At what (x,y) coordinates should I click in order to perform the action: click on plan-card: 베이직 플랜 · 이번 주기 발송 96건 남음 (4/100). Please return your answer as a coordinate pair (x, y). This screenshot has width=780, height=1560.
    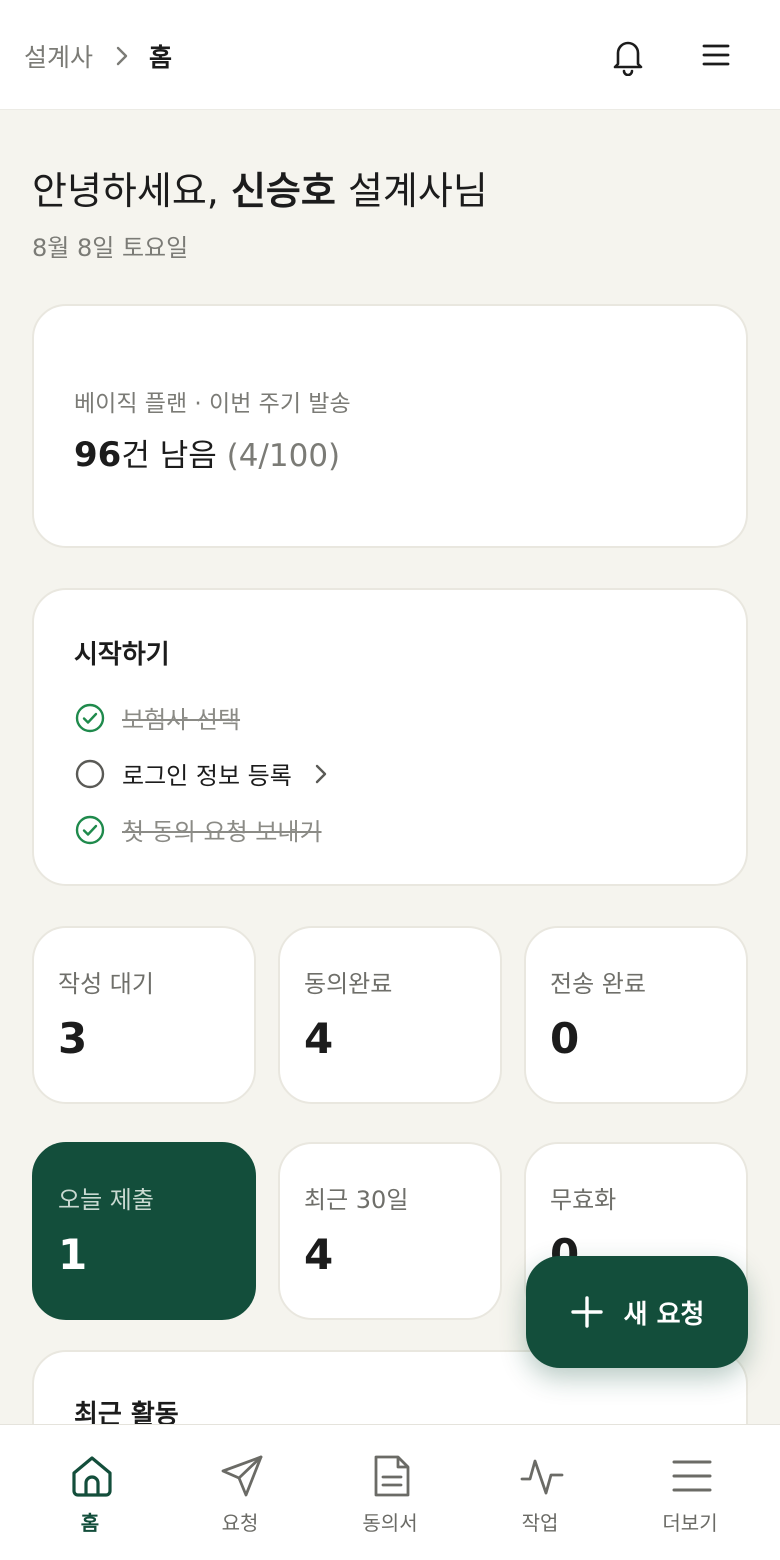
    Looking at the image, I should click on (390, 426).